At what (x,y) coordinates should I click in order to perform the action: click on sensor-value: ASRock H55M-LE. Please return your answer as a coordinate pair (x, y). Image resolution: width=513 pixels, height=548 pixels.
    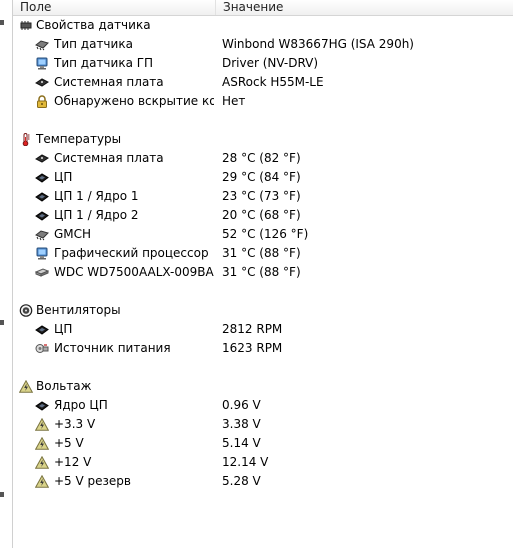
    Looking at the image, I should click on (273, 82).